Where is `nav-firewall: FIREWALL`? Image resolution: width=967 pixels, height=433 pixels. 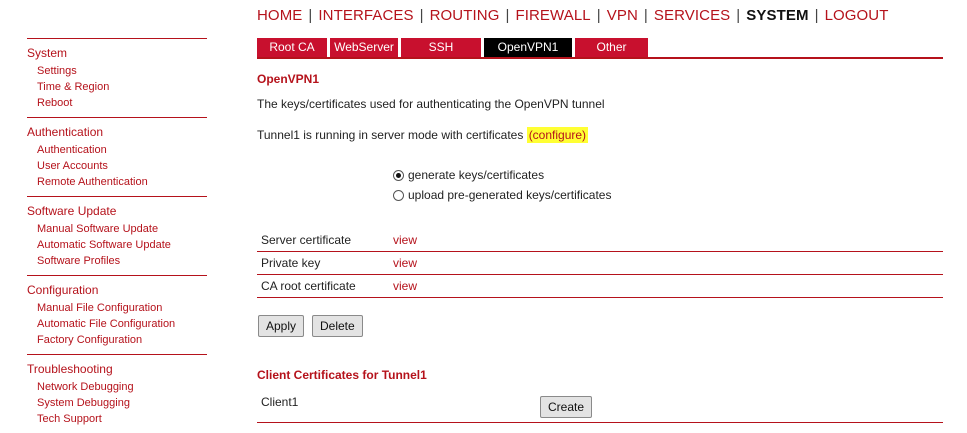
nav-firewall: FIREWALL is located at coordinates (552, 15).